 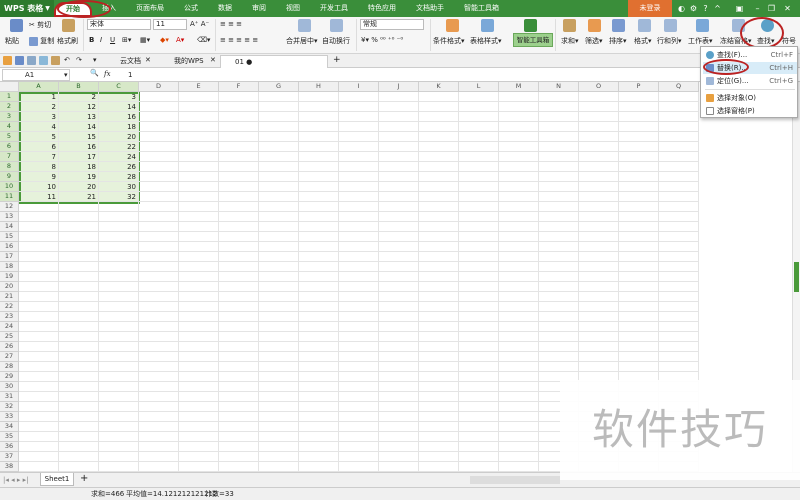 I want to click on zoom-icon: 🔍, so click(x=94, y=73).